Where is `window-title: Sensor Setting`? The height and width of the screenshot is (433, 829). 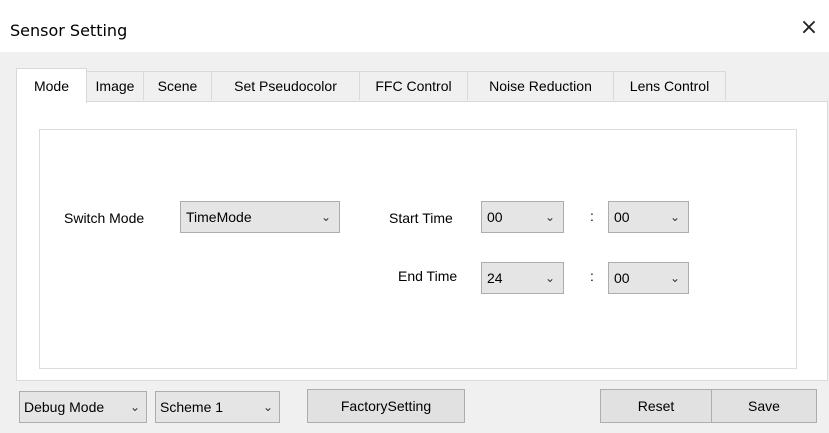
window-title: Sensor Setting is located at coordinates (69, 30).